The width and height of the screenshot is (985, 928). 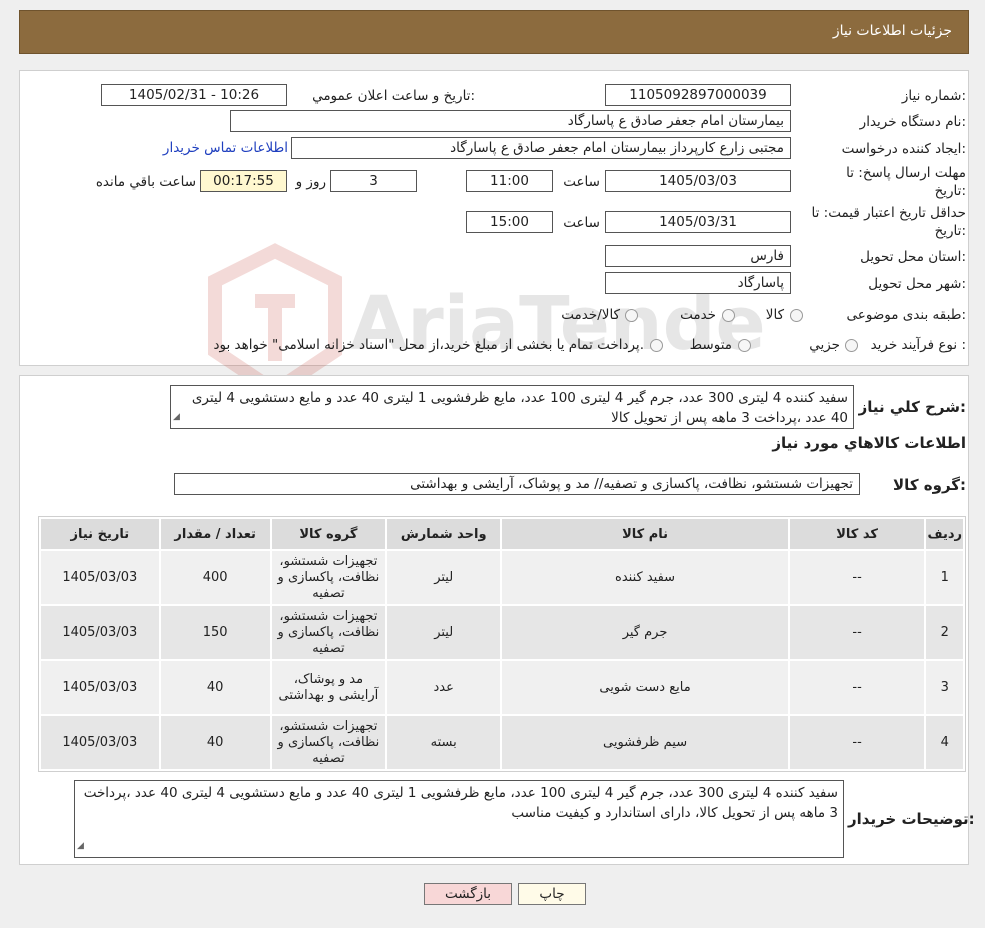 I want to click on cell-name: جرم گیر, so click(x=645, y=632).